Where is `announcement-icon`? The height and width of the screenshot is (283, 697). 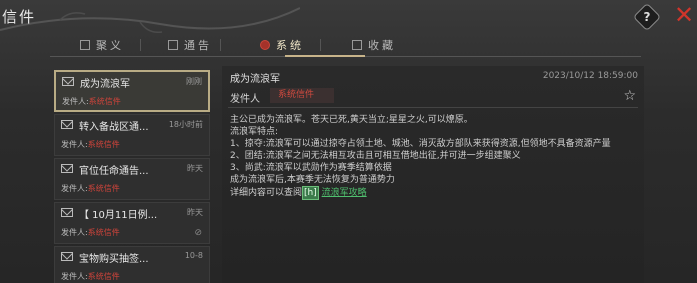
announcement-icon is located at coordinates (173, 45).